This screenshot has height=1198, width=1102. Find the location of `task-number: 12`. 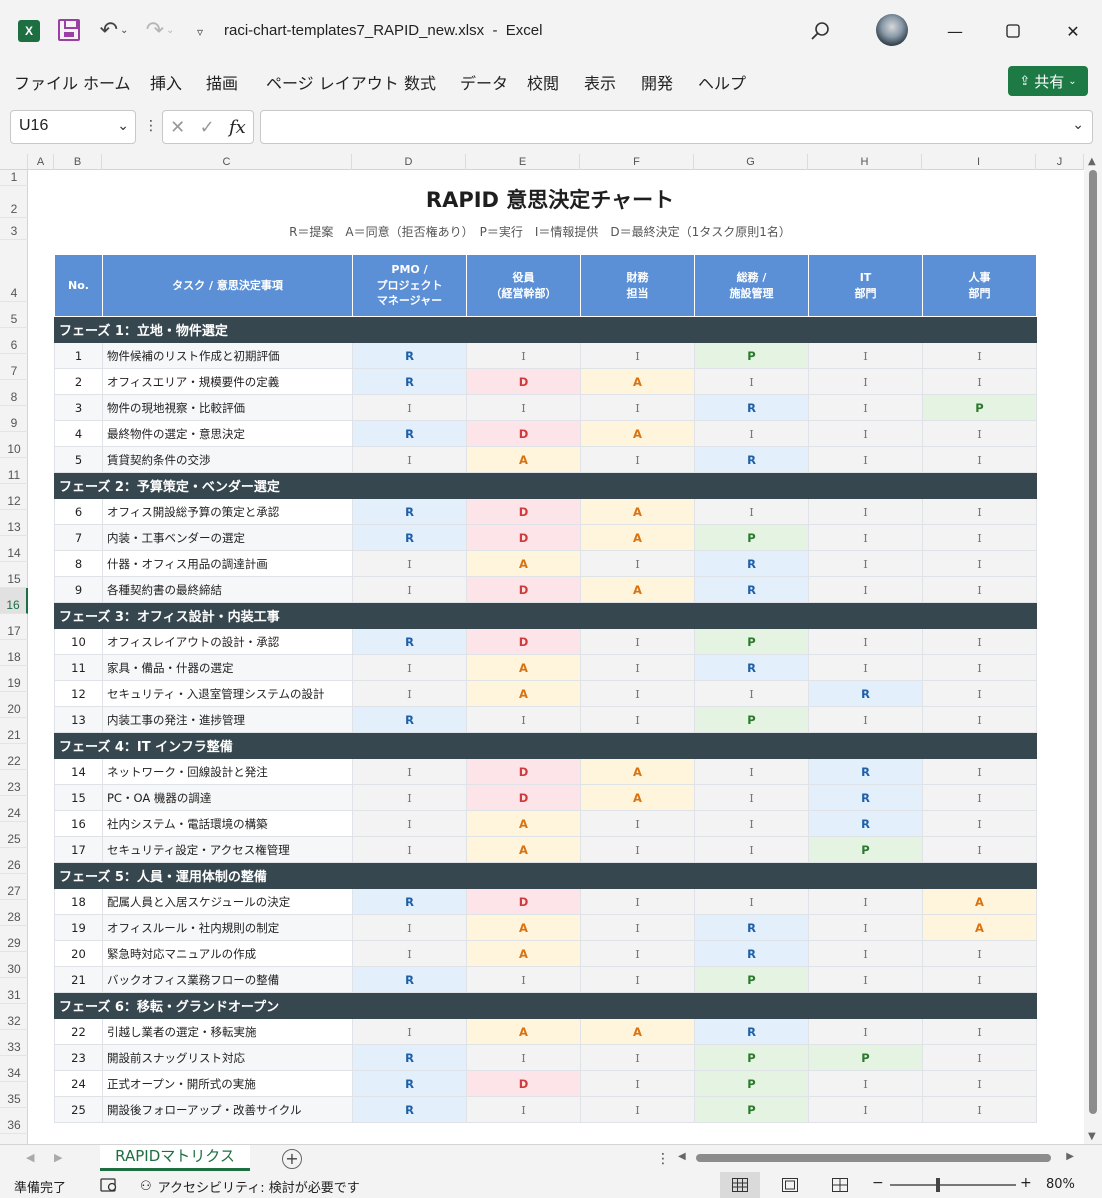

task-number: 12 is located at coordinates (78, 693).